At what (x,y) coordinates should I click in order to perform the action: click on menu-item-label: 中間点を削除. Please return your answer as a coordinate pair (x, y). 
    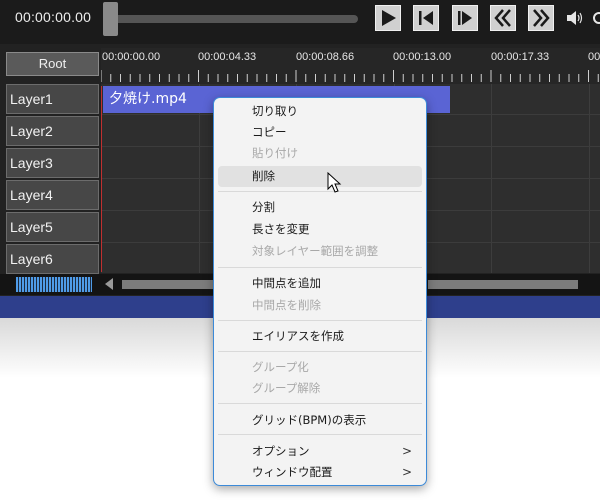
    Looking at the image, I should click on (286, 305).